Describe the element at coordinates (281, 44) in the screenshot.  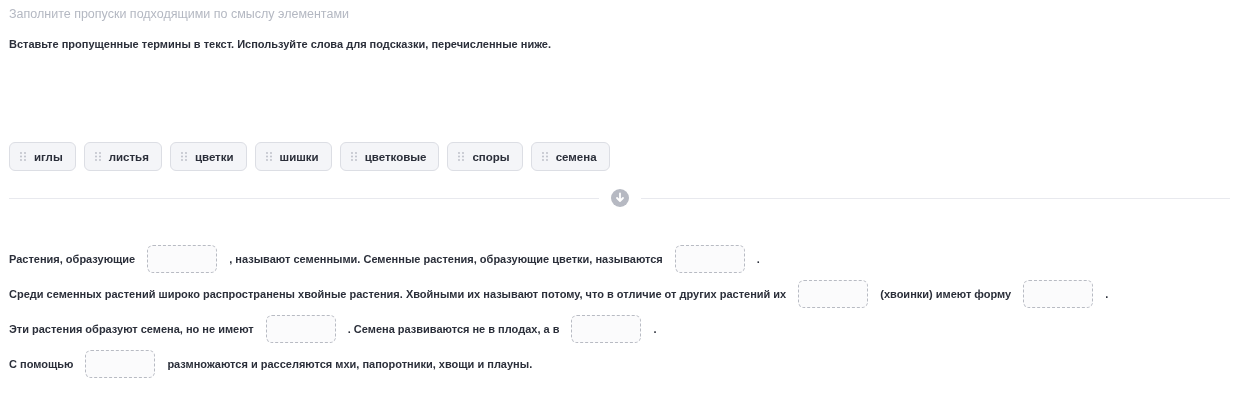
I see `instruction-text: Вставьте пропущенные термины в текст. Используйте слова для подсказки, перечисленные ниже.` at that location.